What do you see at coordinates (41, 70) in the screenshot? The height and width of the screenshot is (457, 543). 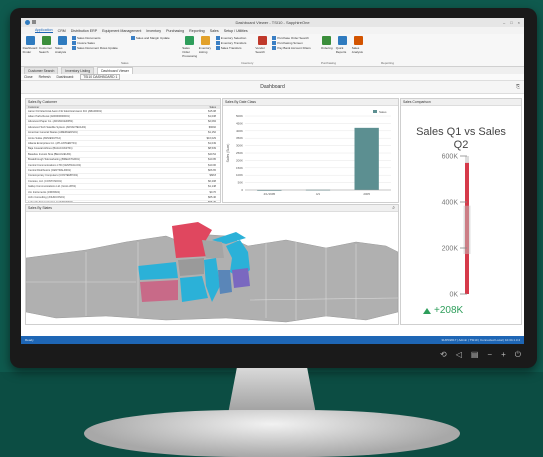 I see `tab-customer-search: Customer Search` at bounding box center [41, 70].